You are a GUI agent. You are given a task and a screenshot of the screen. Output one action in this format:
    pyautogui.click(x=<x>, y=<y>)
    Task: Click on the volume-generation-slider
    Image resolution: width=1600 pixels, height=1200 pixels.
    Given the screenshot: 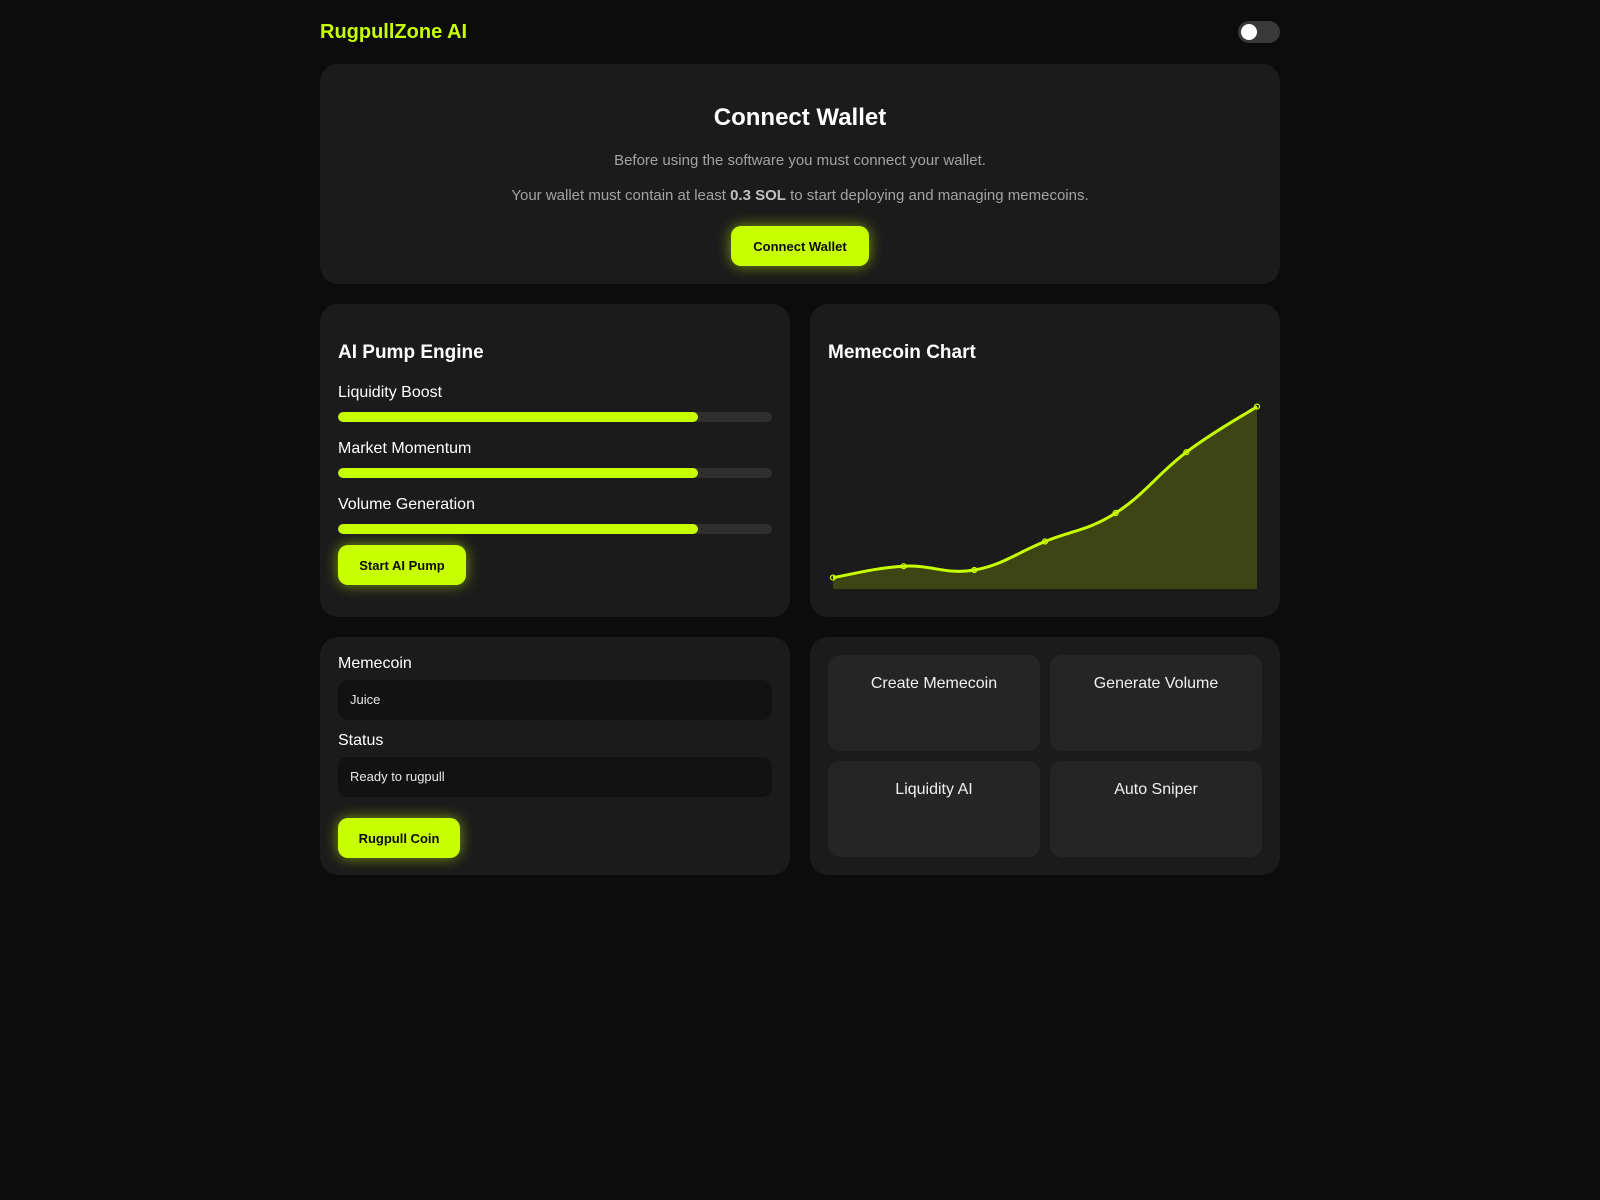 What is the action you would take?
    pyautogui.click(x=555, y=529)
    